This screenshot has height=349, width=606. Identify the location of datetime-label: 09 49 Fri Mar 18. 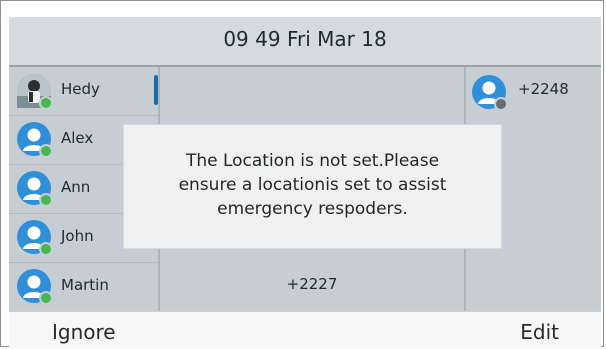
(305, 39).